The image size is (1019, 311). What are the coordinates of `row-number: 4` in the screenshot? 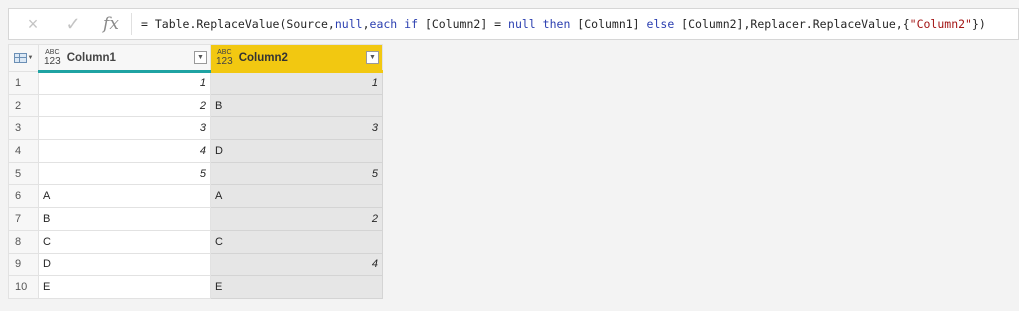 It's located at (23, 151).